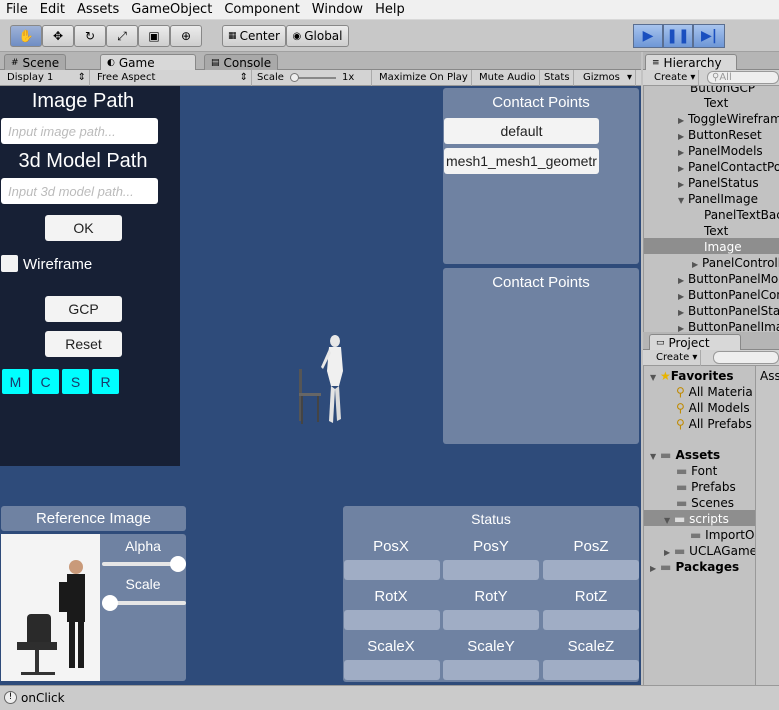 The image size is (779, 710). What do you see at coordinates (111, 63) in the screenshot?
I see `game-icon: ◐` at bounding box center [111, 63].